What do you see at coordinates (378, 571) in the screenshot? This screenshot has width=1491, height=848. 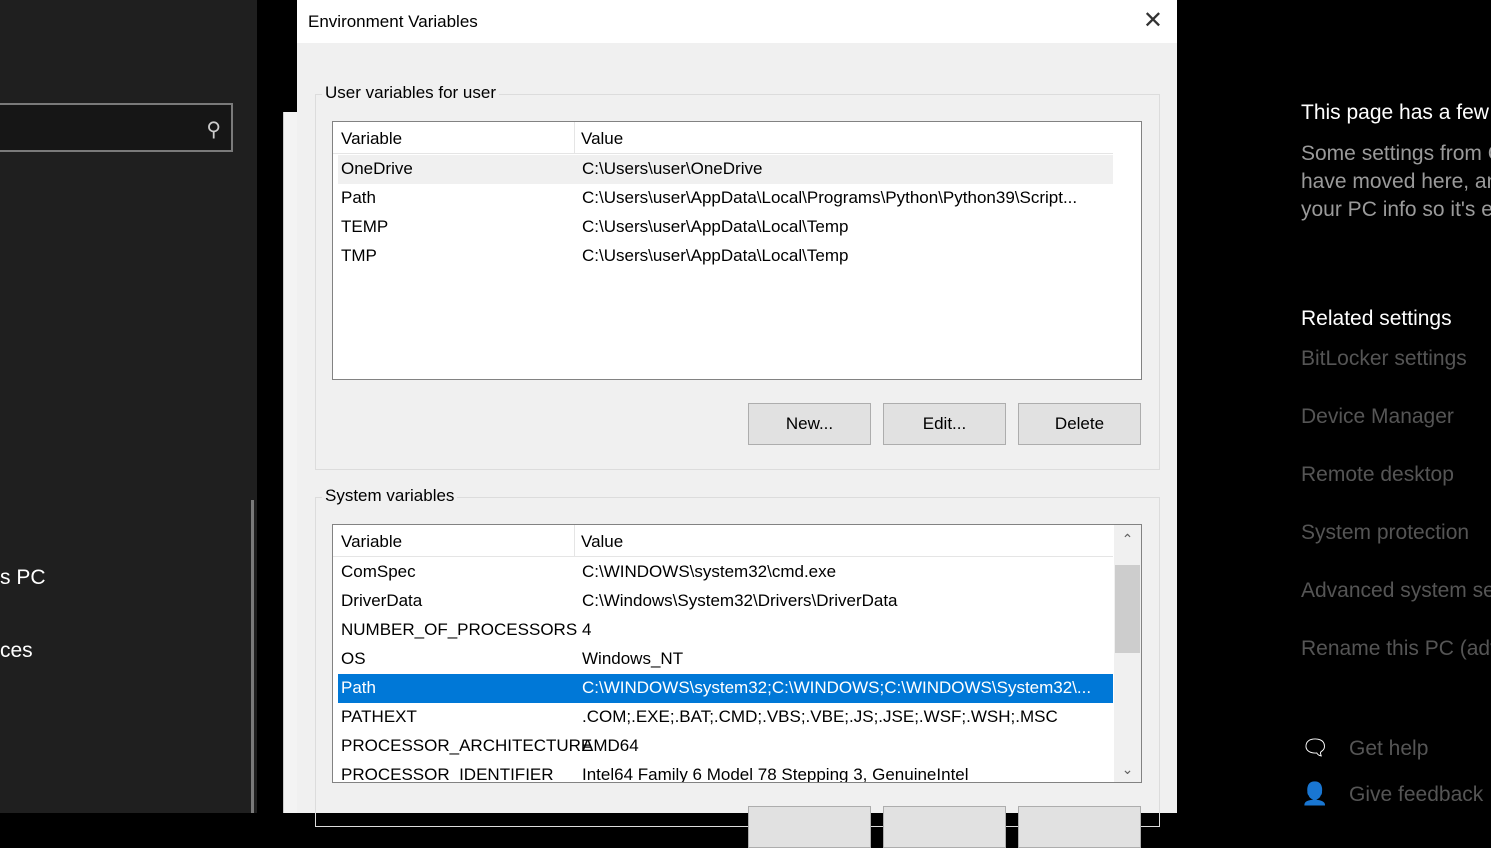 I see `variable-name: ComSpec` at bounding box center [378, 571].